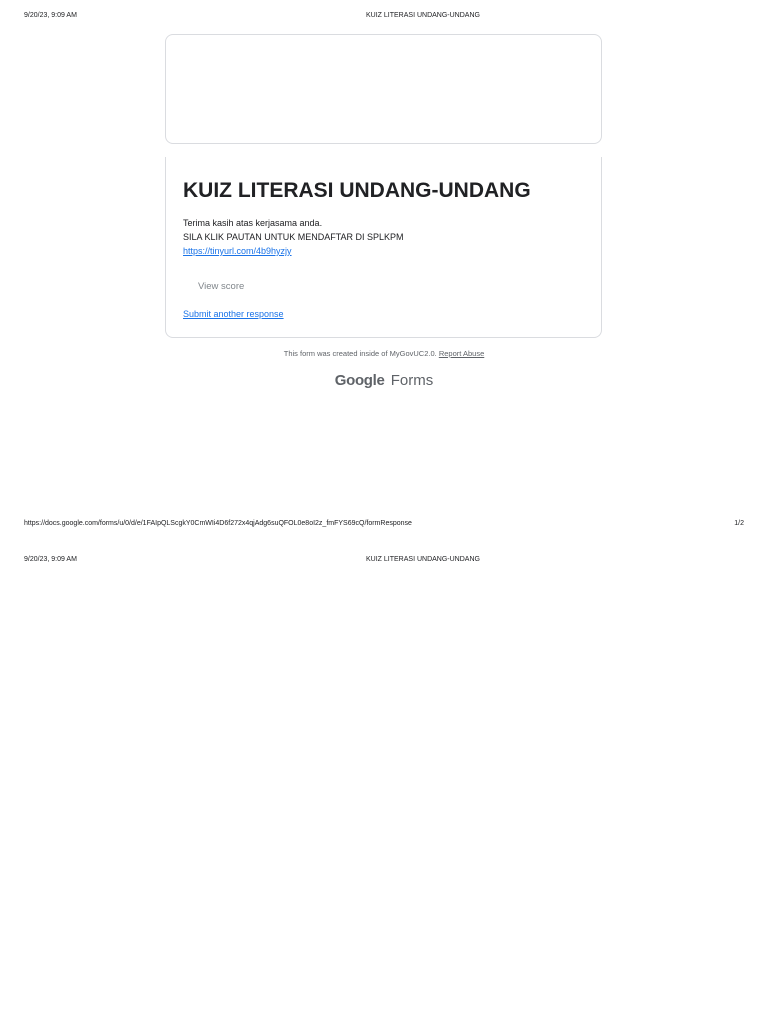 The image size is (768, 1024). Describe the element at coordinates (233, 314) in the screenshot. I see `submit-another-response-link: Submit another response` at that location.